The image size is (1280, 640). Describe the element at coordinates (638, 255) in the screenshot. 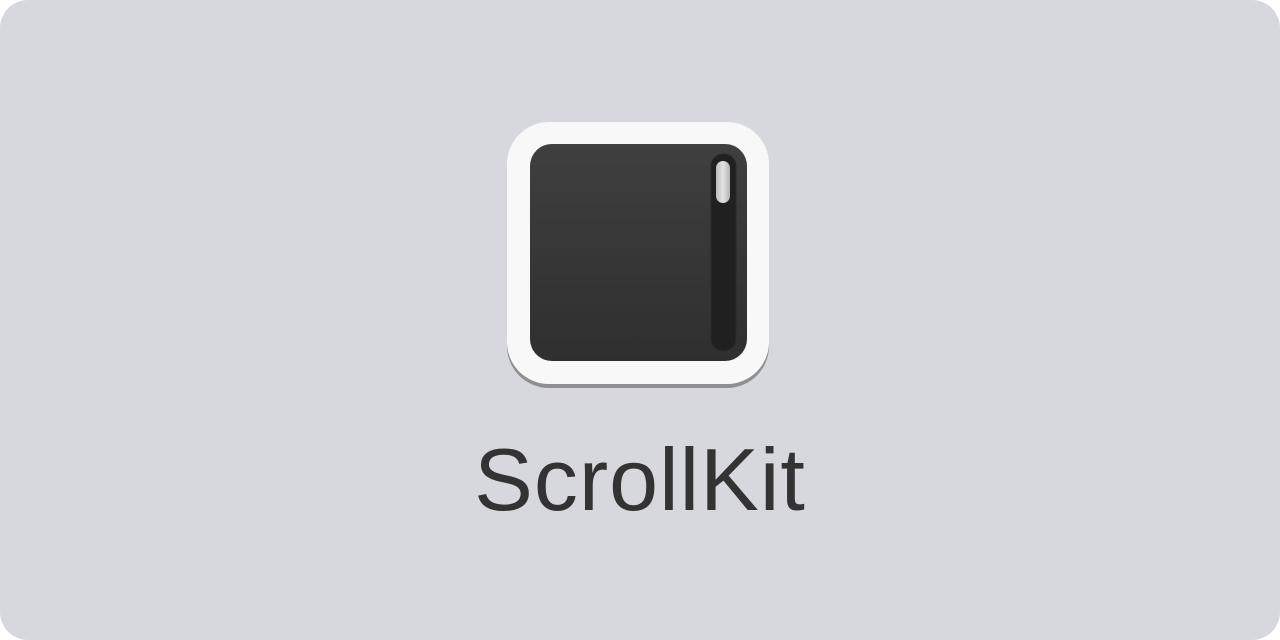

I see `scrollkit-logo-icon` at that location.